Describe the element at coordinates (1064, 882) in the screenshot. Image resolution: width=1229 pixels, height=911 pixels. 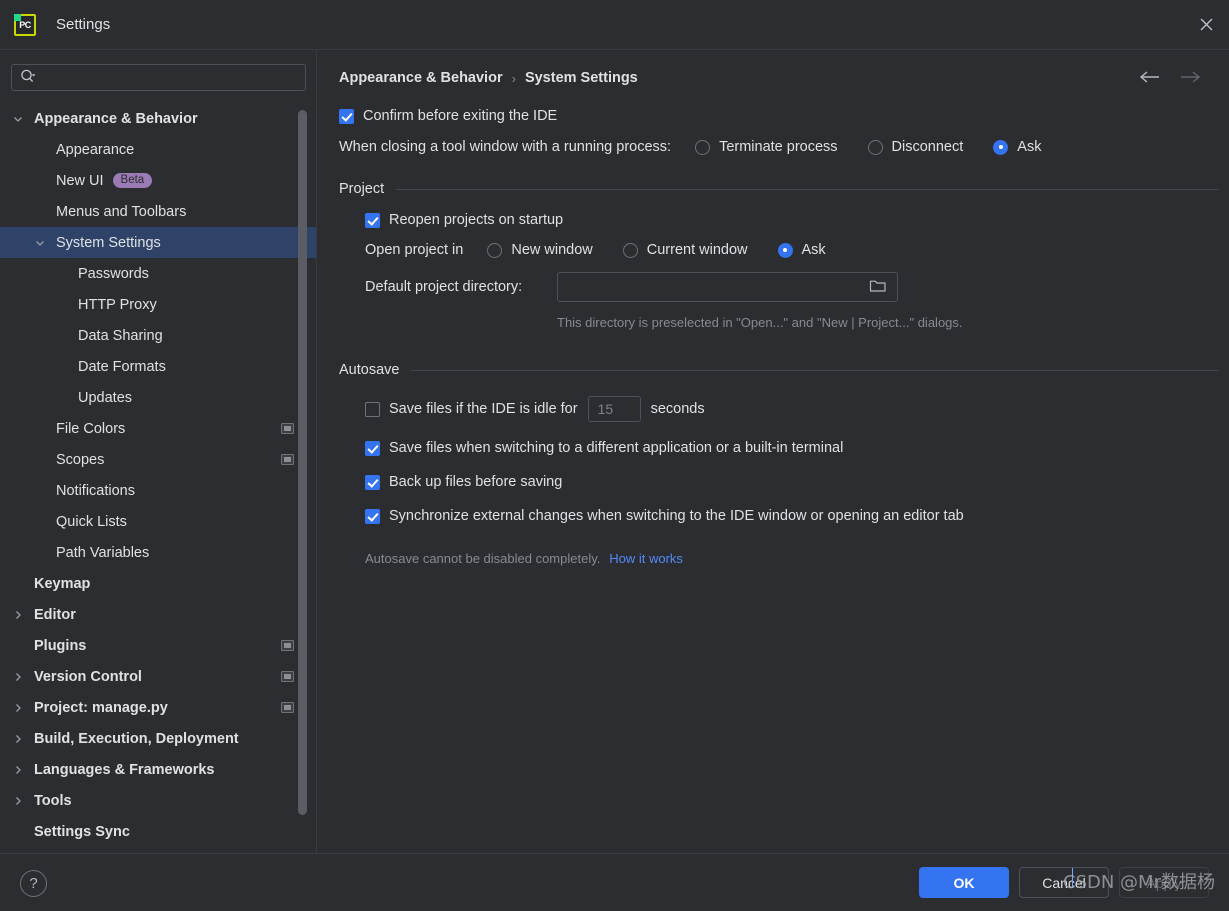
I see `cancel-button: Cancel` at that location.